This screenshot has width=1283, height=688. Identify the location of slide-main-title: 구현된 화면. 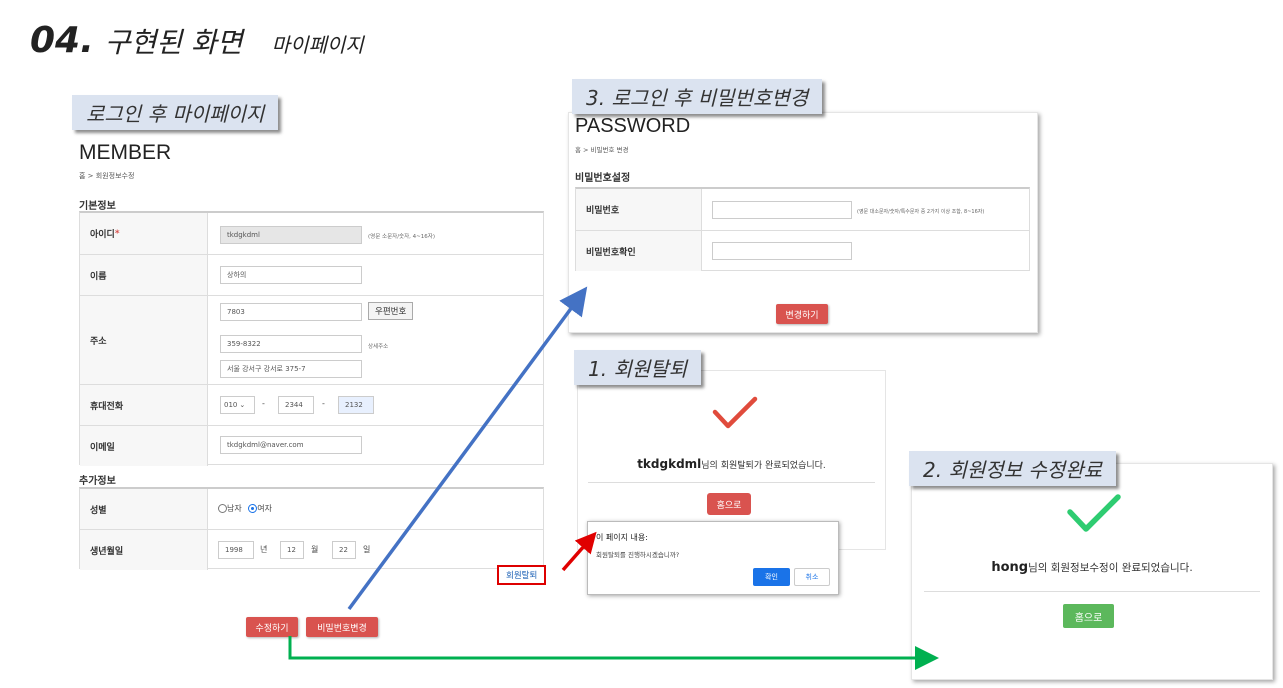
(173, 42).